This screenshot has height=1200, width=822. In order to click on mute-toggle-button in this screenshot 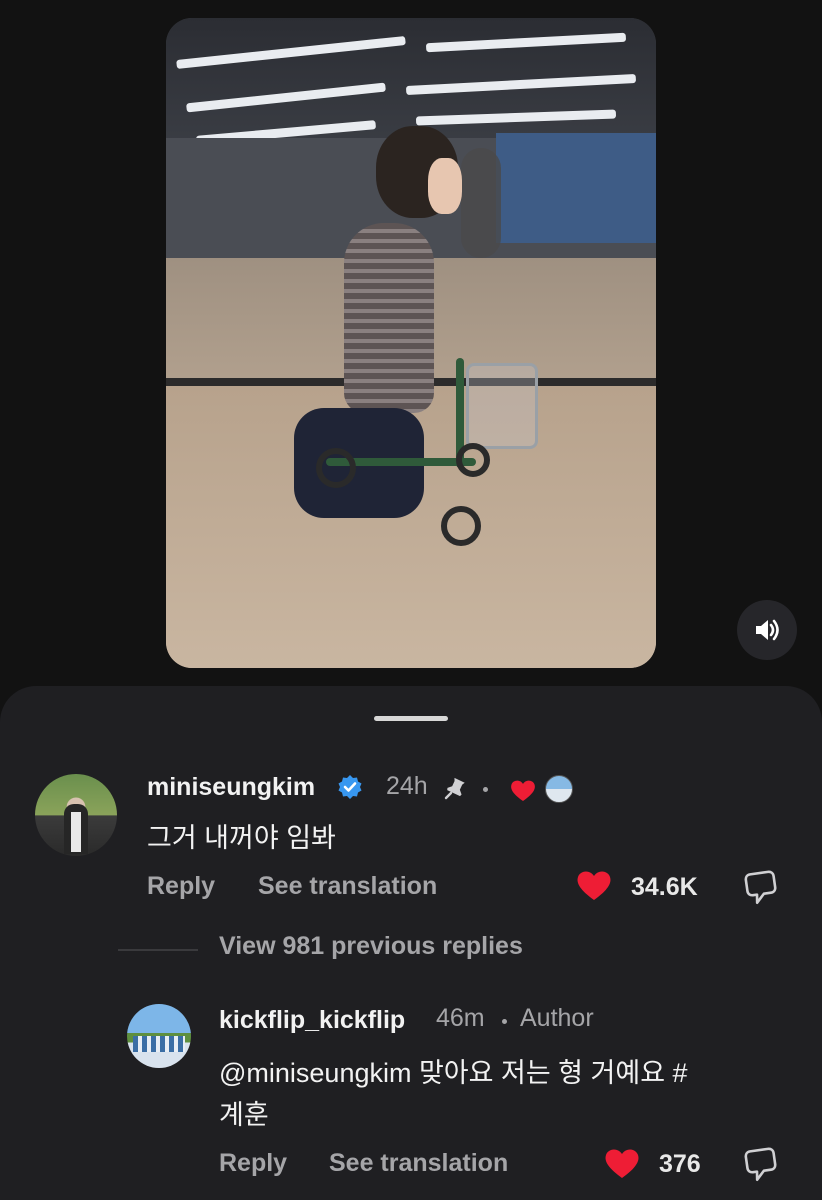, I will do `click(767, 630)`.